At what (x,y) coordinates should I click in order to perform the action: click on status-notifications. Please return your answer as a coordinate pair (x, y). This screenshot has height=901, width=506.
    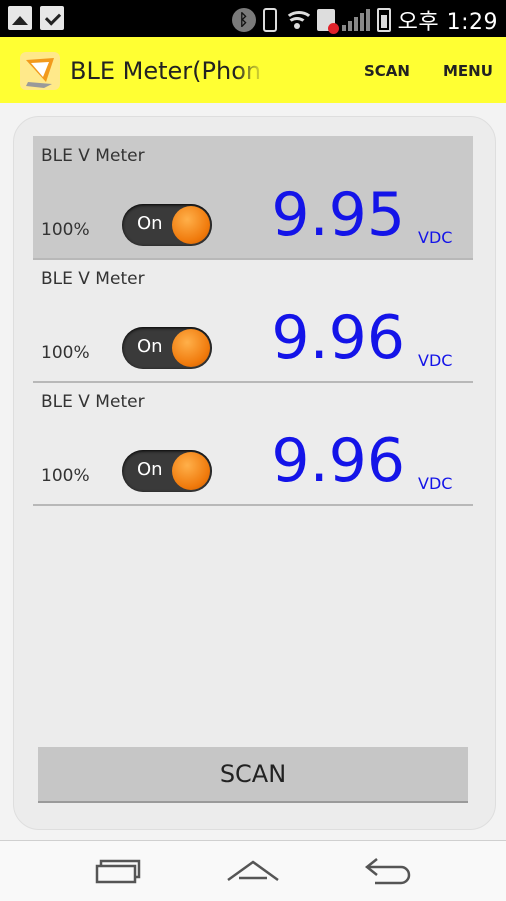
    Looking at the image, I should click on (36, 18).